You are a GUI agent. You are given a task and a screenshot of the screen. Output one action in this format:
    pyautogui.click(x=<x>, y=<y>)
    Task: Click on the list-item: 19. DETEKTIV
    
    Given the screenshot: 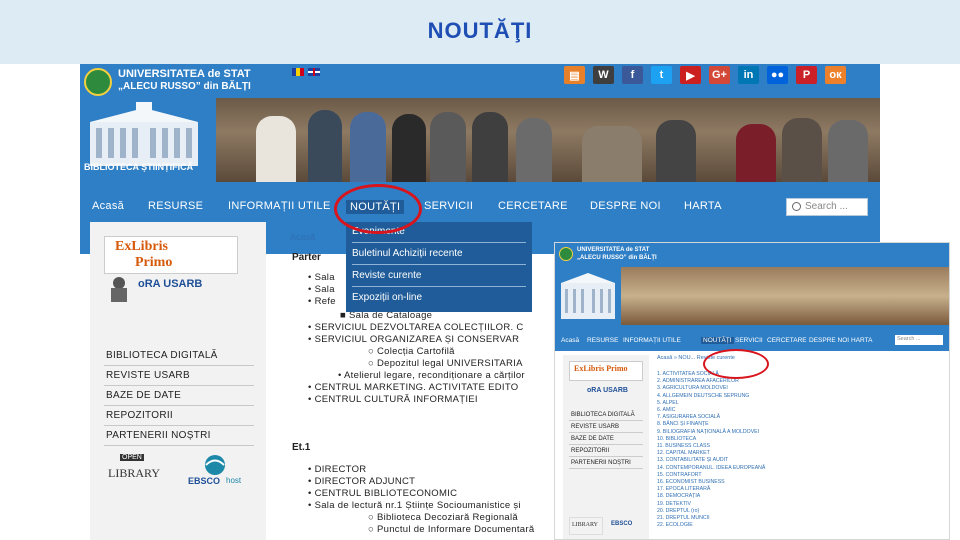 What is the action you would take?
    pyautogui.click(x=757, y=504)
    